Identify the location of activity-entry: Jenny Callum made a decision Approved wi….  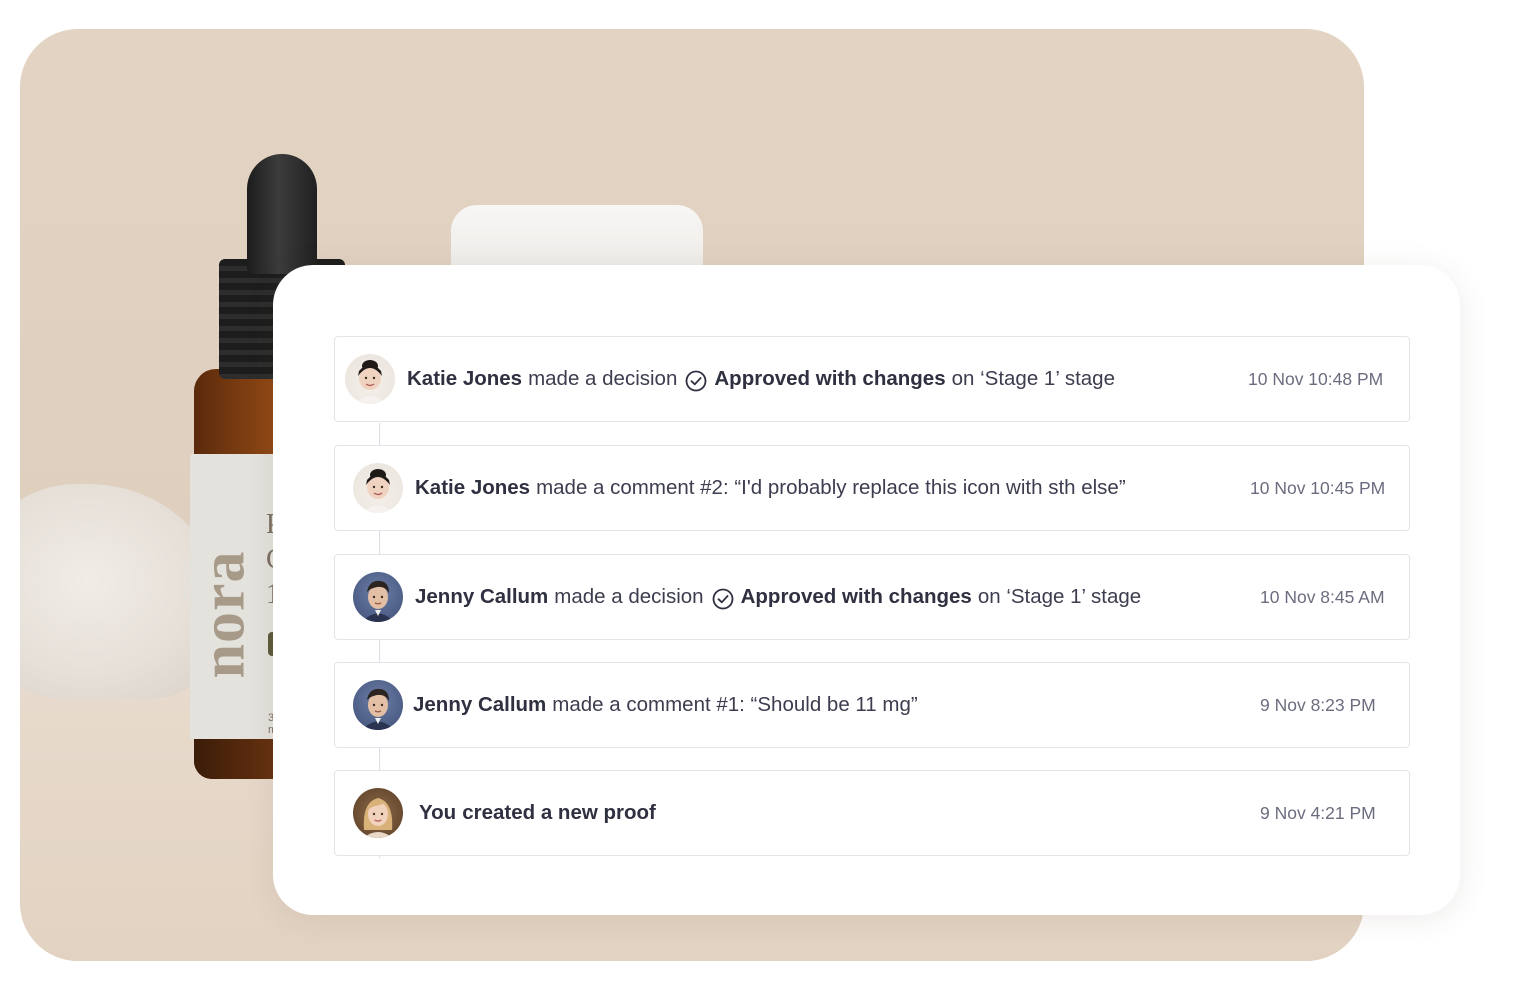
(872, 597).